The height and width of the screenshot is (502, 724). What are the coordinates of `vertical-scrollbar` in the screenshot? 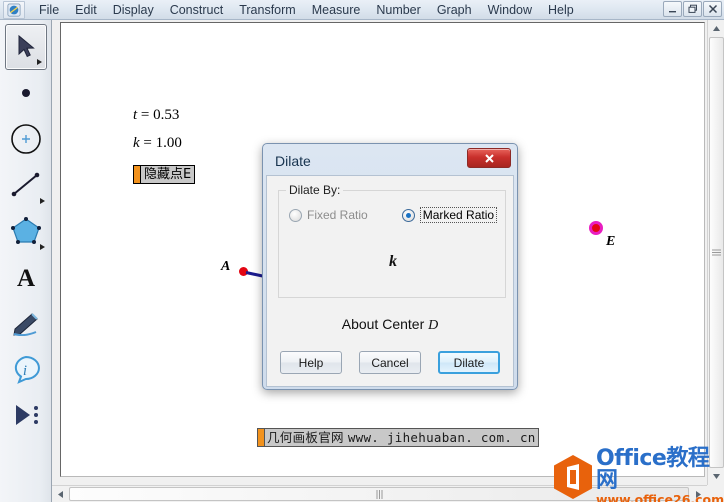 It's located at (715, 252).